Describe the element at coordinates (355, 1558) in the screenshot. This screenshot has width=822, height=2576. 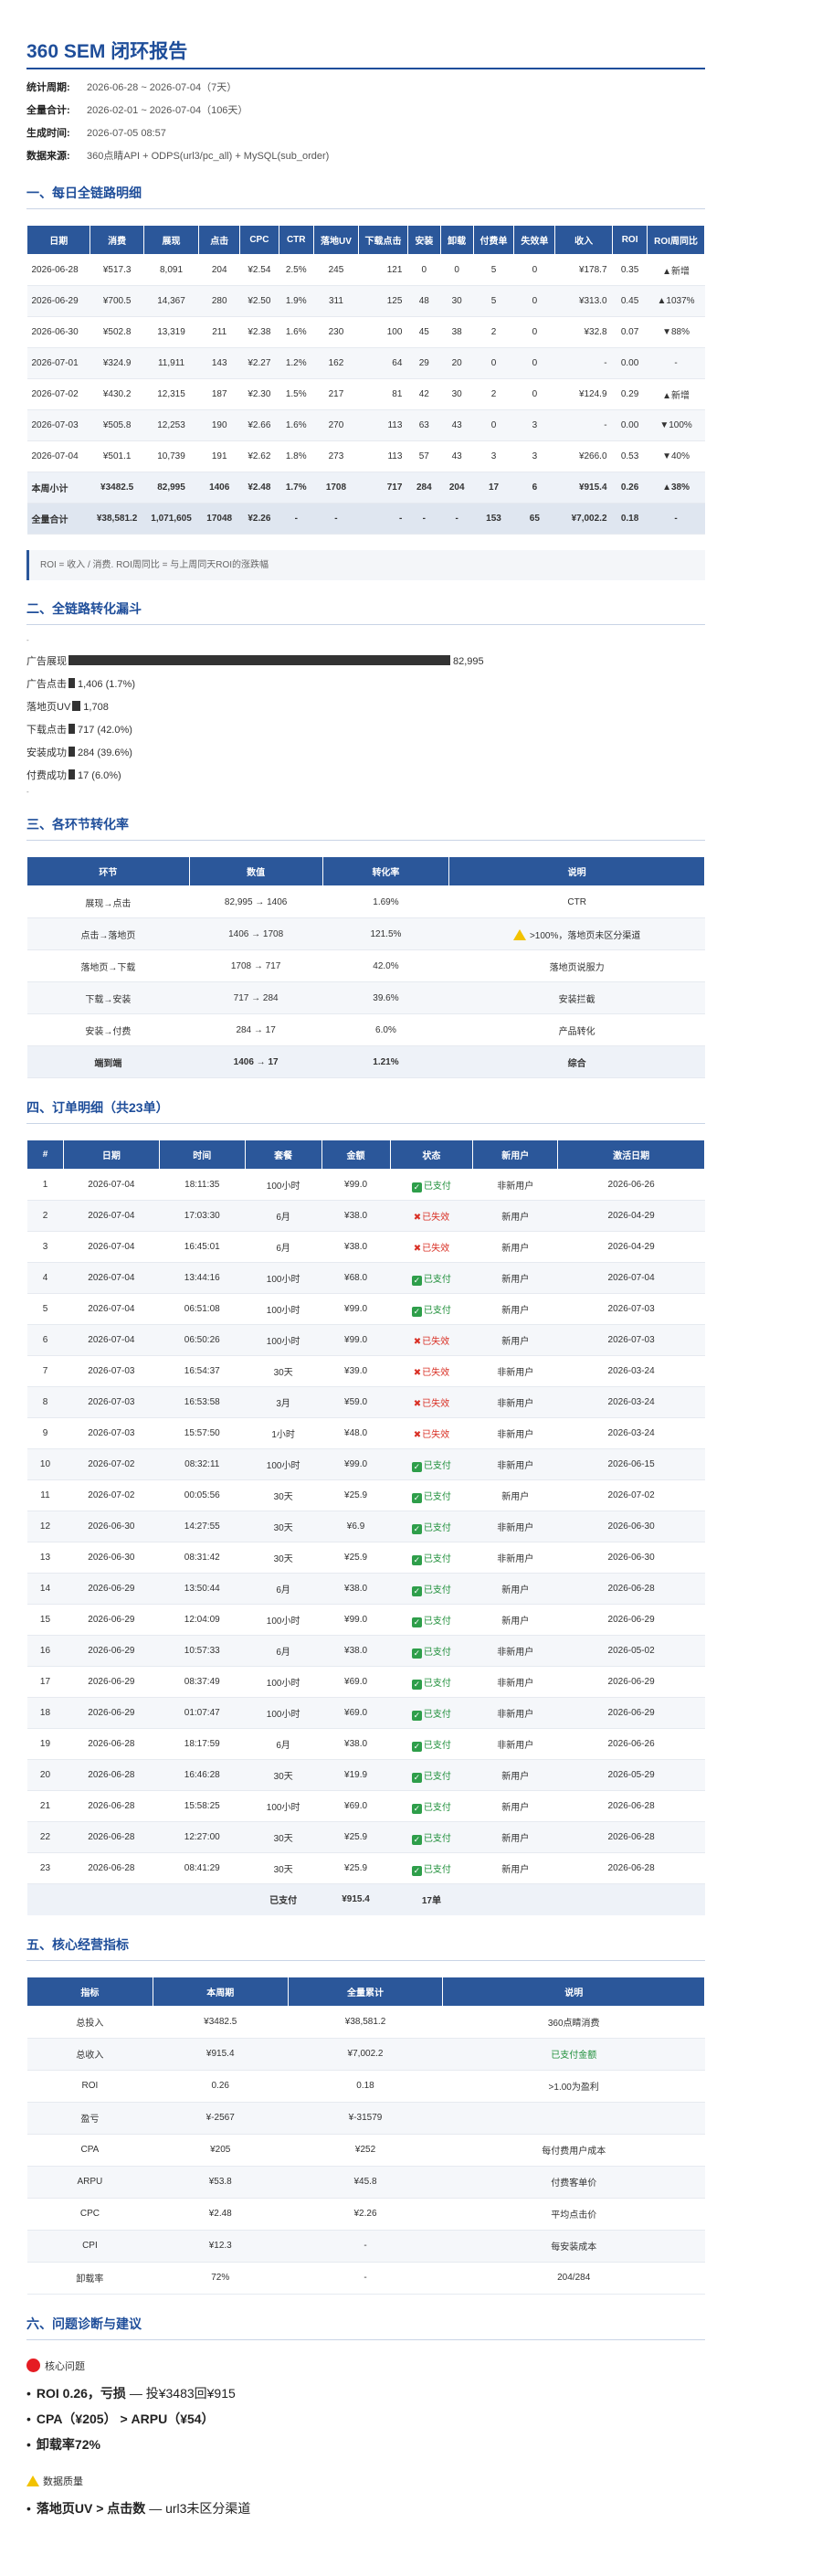
I see `order-cell: ¥25.9` at that location.